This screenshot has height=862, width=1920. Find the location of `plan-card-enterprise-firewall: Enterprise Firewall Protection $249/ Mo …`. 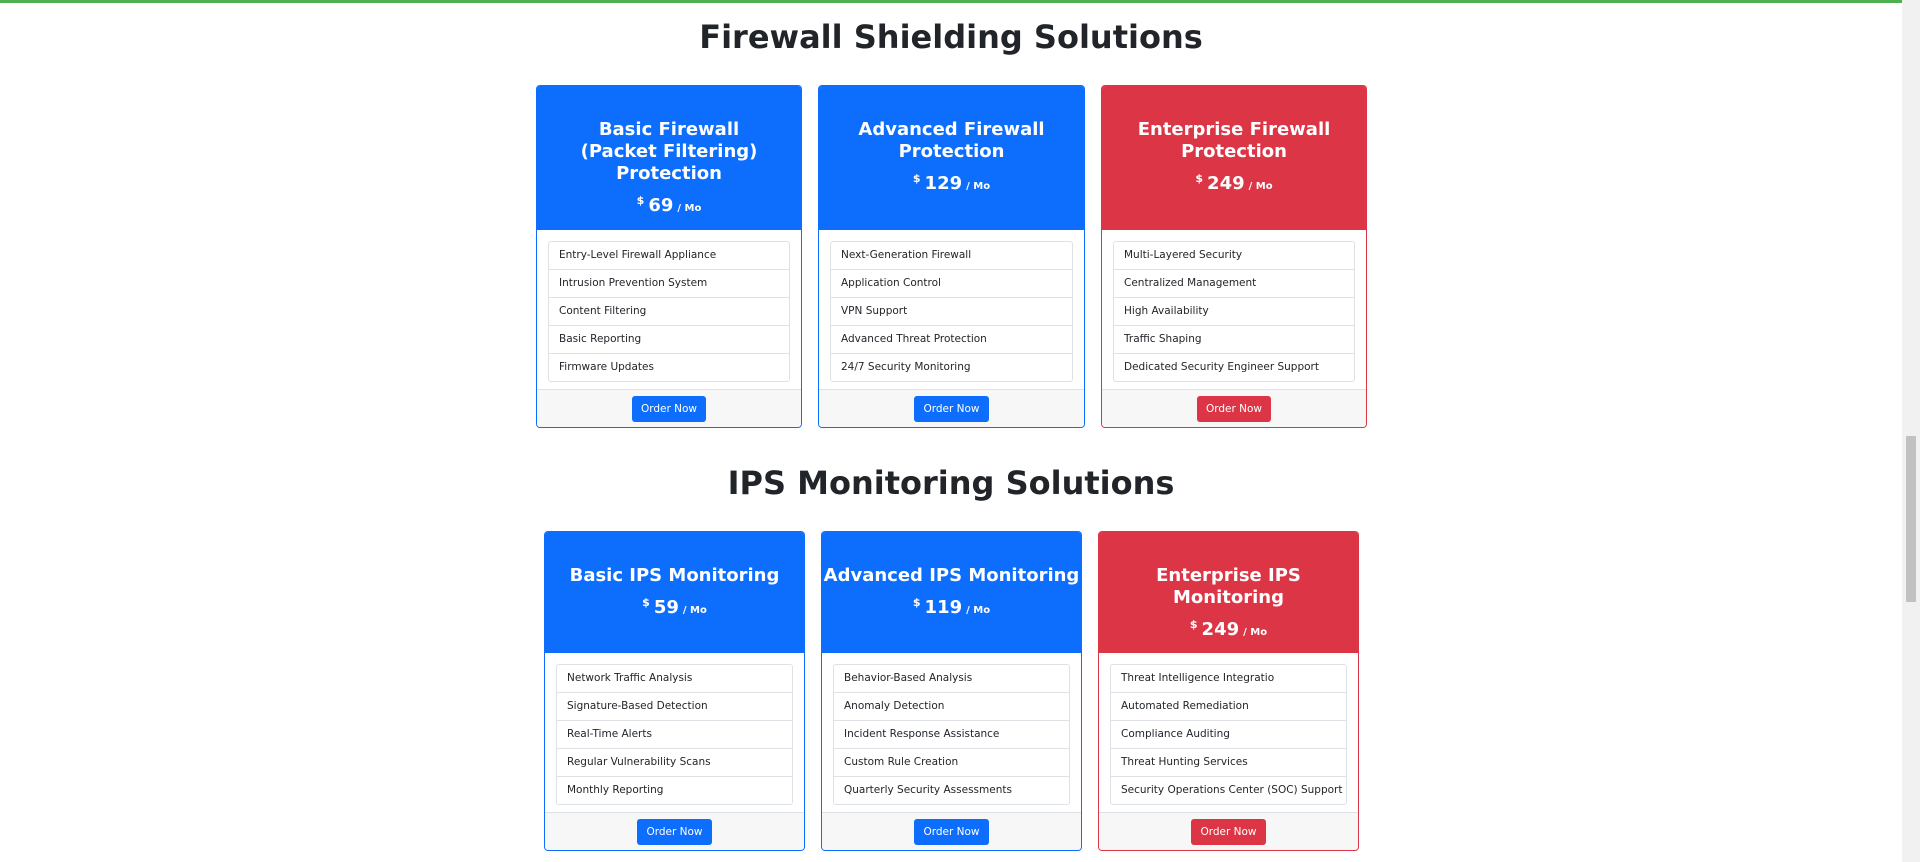

plan-card-enterprise-firewall: Enterprise Firewall Protection $249/ Mo … is located at coordinates (1234, 256).